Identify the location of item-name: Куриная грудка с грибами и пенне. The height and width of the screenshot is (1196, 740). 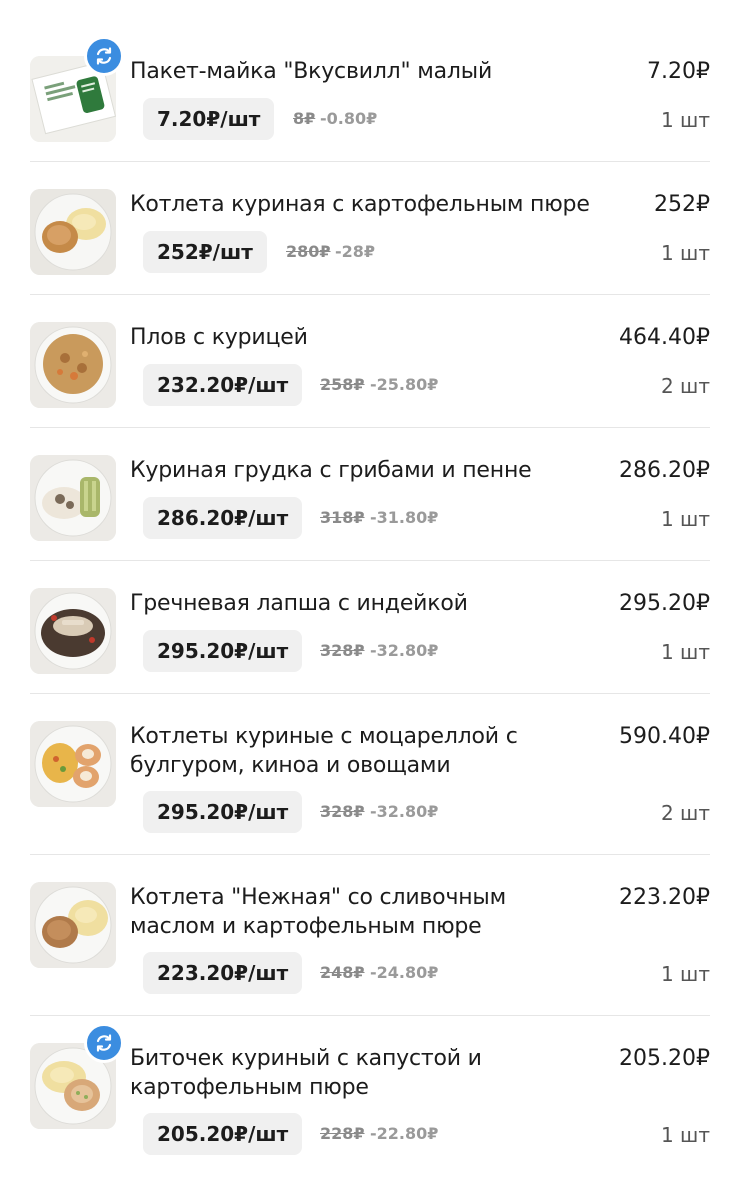
(350, 470).